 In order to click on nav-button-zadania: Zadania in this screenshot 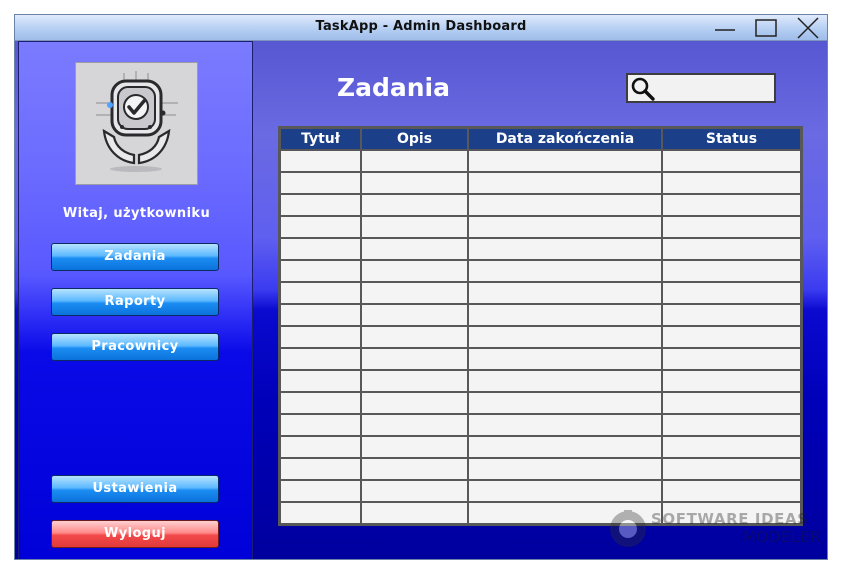, I will do `click(135, 257)`.